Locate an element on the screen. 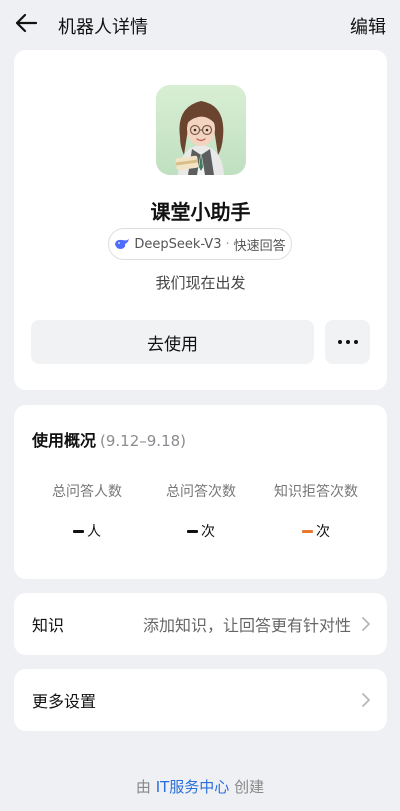  model-chip: DeepSeek-V3 · 快速回答 is located at coordinates (200, 244).